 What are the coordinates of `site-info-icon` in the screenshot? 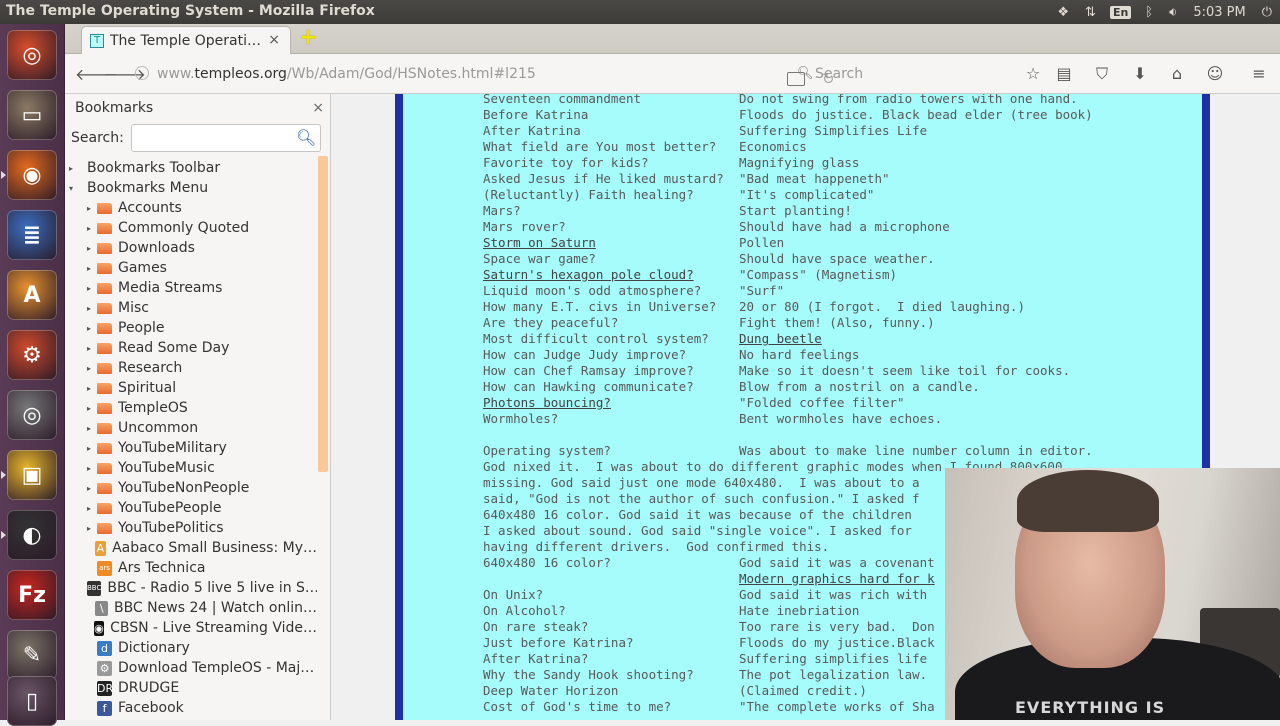 It's located at (142, 73).